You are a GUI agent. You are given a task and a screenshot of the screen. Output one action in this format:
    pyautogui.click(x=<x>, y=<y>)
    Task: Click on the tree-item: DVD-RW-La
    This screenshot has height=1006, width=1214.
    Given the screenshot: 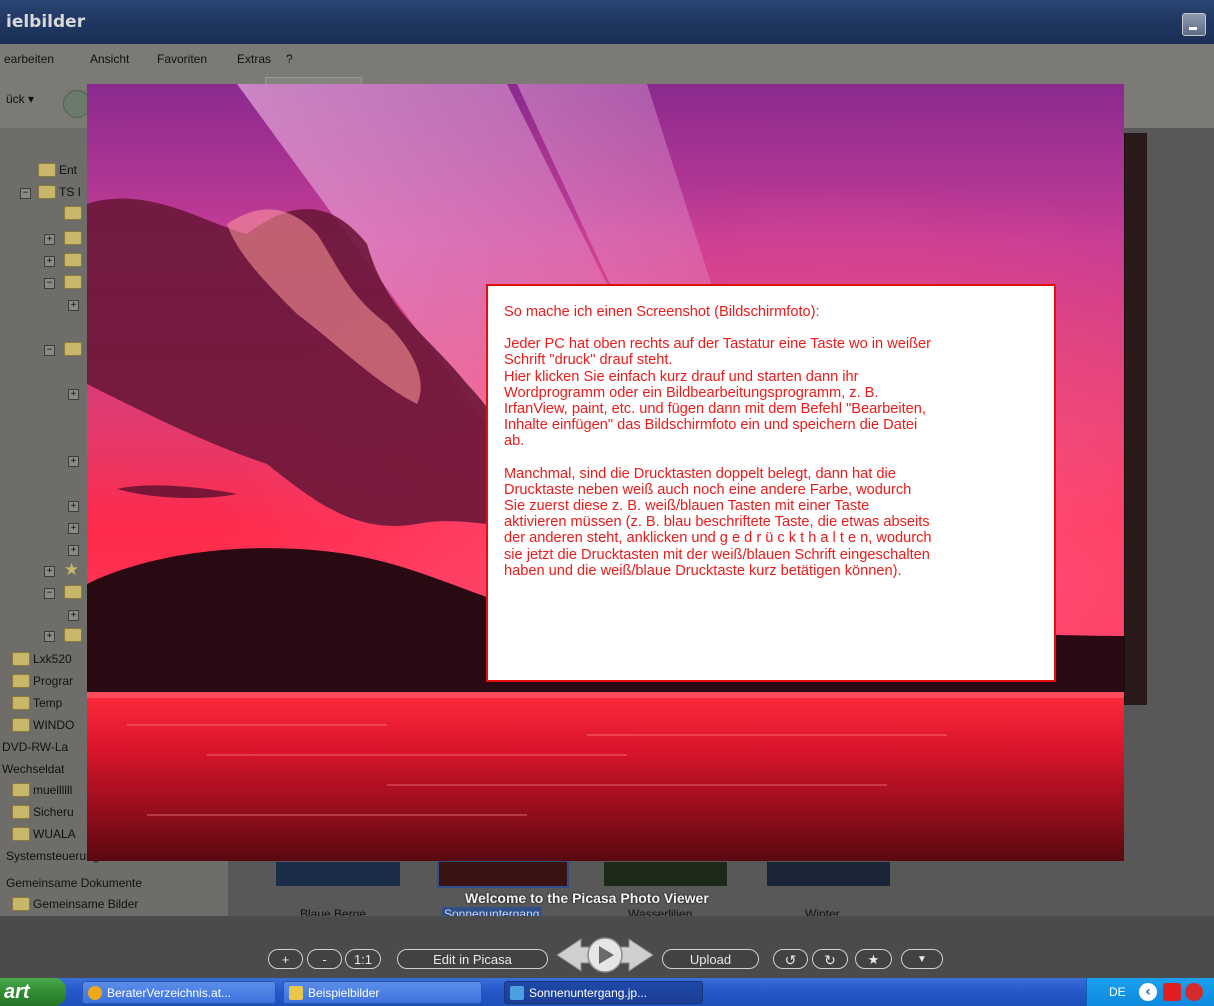 What is the action you would take?
    pyautogui.click(x=35, y=747)
    